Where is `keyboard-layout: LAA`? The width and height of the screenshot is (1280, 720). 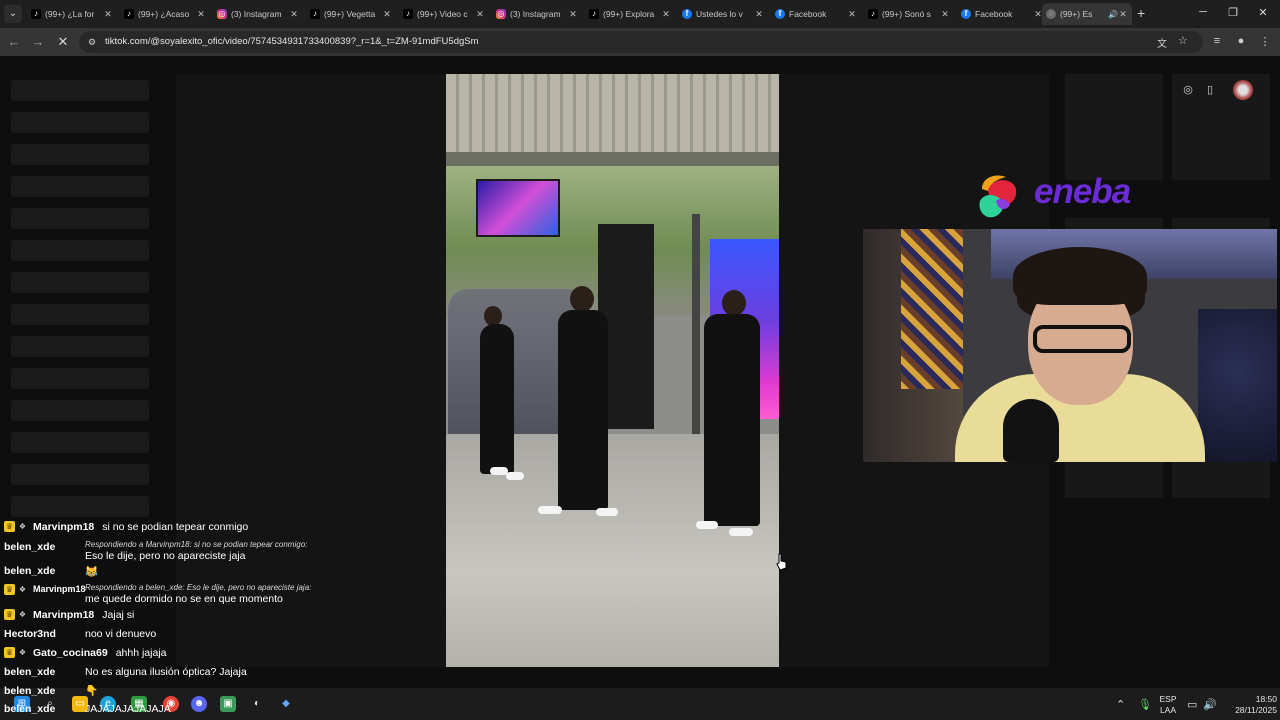 keyboard-layout: LAA is located at coordinates (1168, 710).